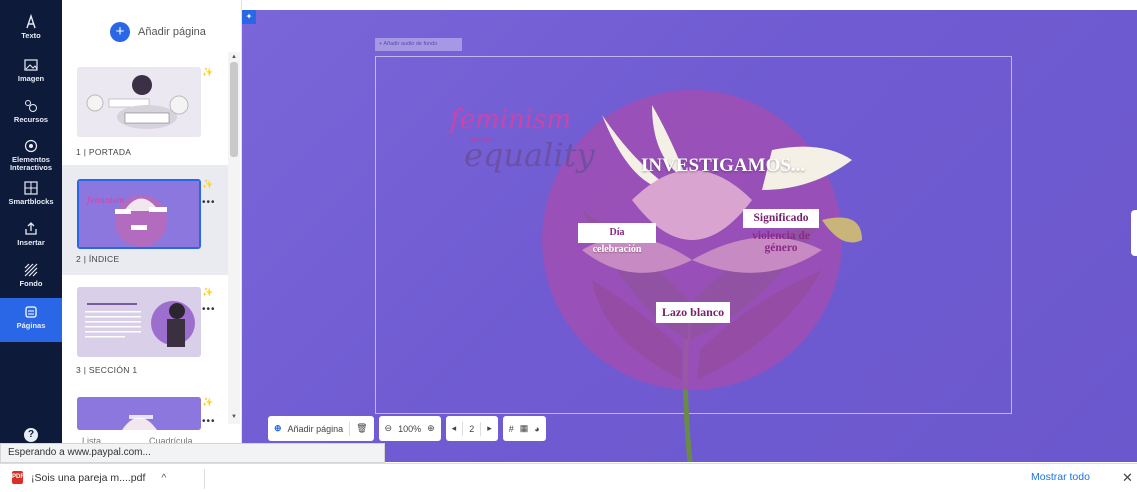  Describe the element at coordinates (249, 17) in the screenshot. I see `pin-icon: ✦` at that location.